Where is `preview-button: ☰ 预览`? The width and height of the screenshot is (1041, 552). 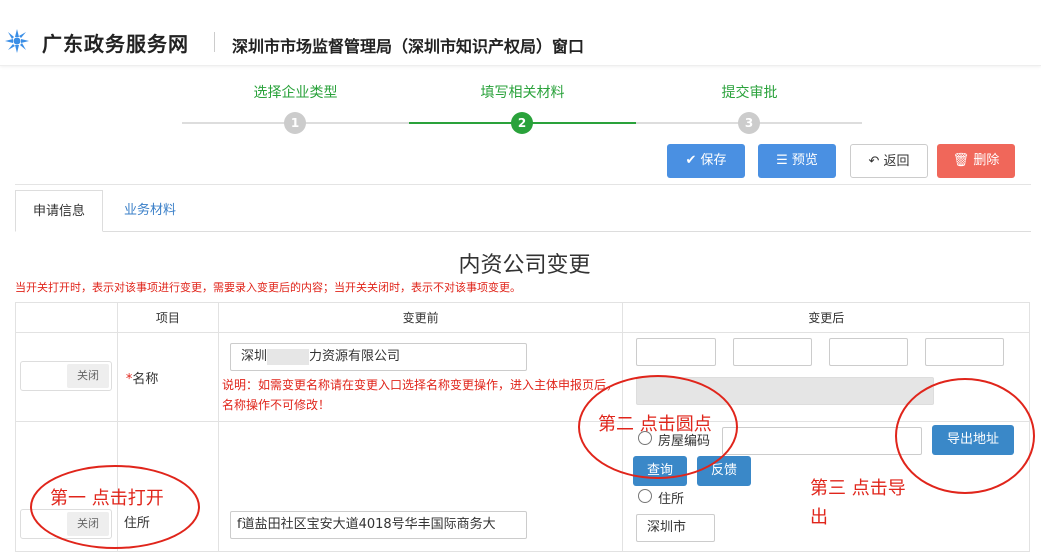 preview-button: ☰ 预览 is located at coordinates (797, 161).